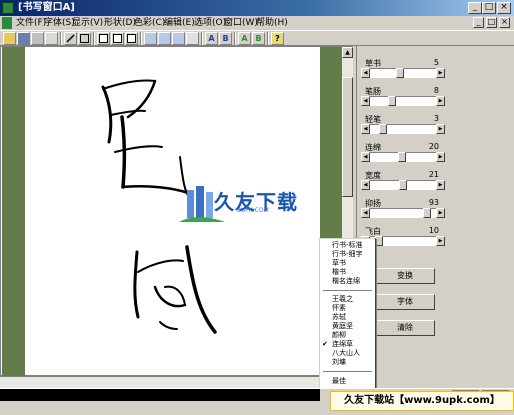 The height and width of the screenshot is (415, 514). What do you see at coordinates (117, 38) in the screenshot?
I see `layout-2-icon` at bounding box center [117, 38].